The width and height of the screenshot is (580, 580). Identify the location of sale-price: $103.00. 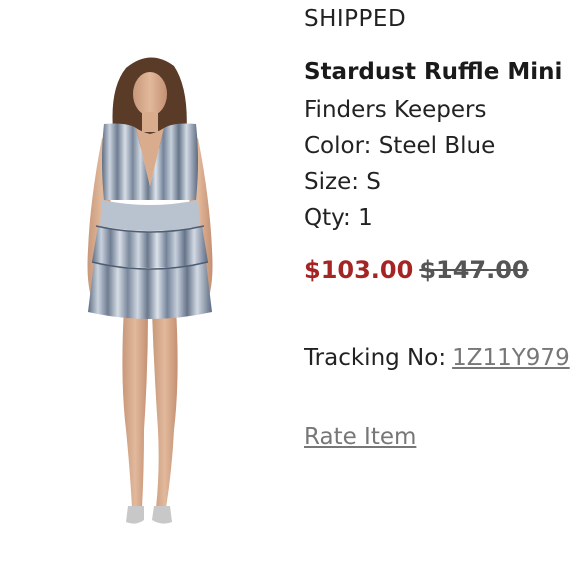
(359, 270).